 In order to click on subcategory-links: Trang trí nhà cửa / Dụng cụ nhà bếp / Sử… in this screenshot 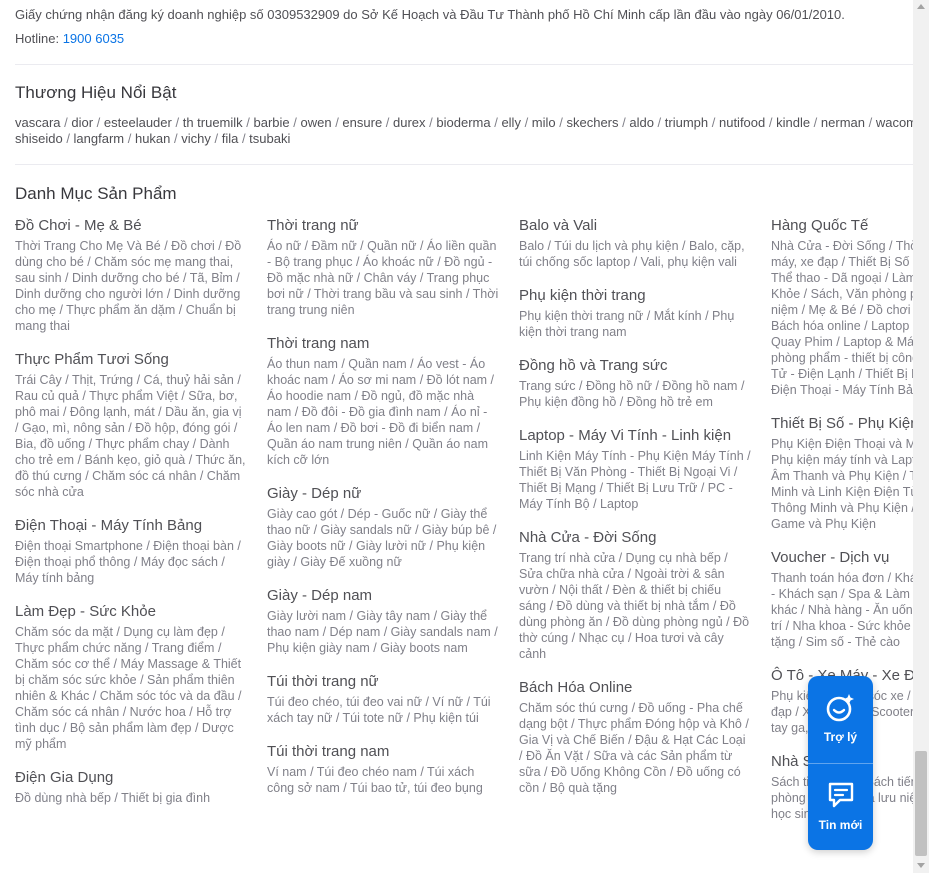, I will do `click(635, 606)`.